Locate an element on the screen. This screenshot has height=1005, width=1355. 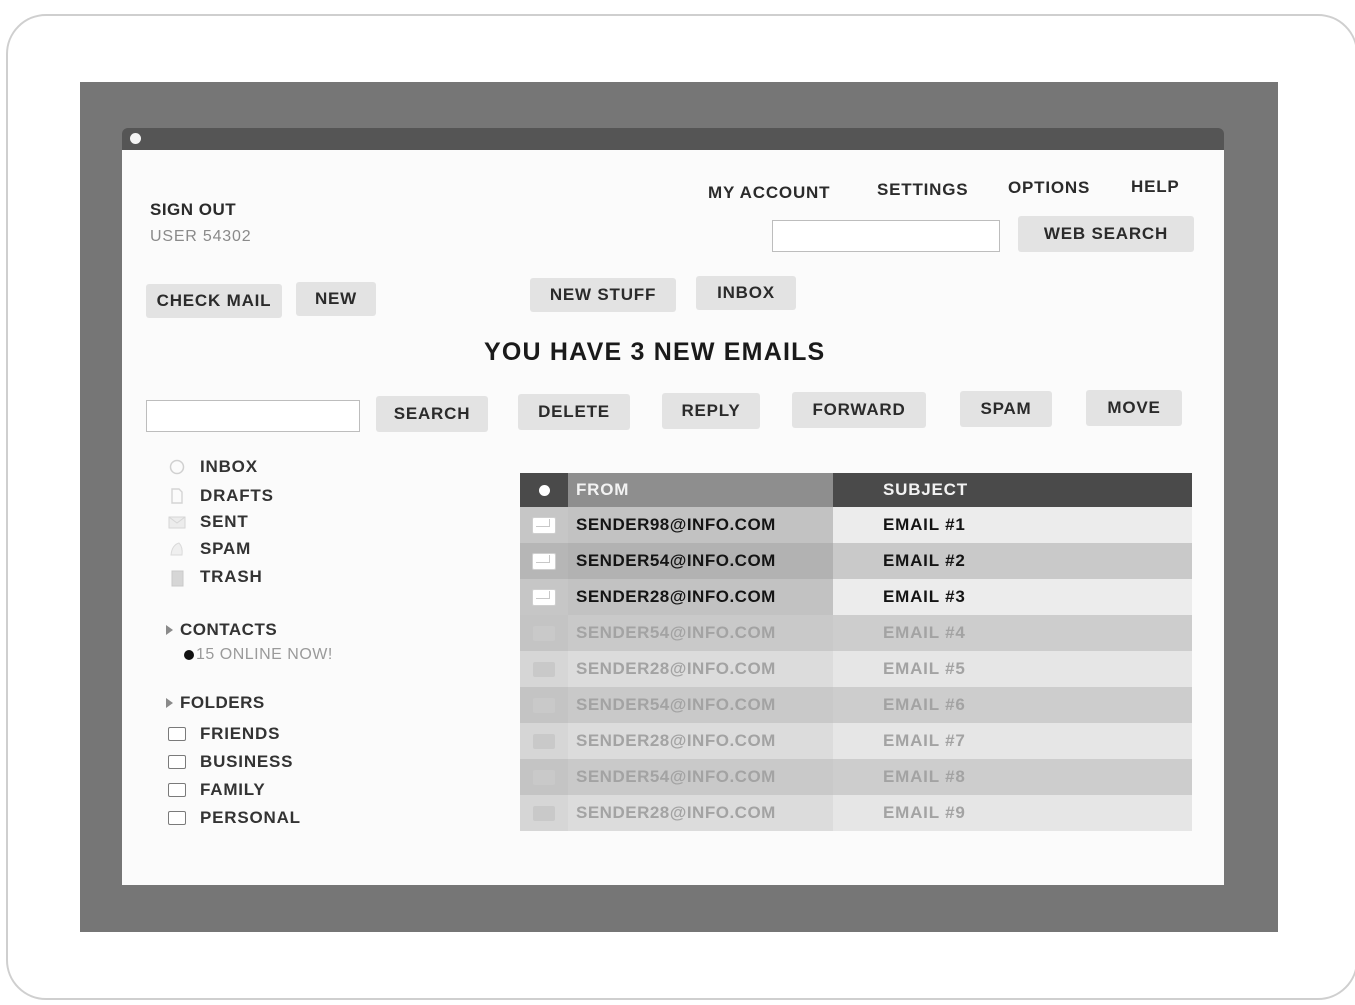
mail-search-input is located at coordinates (253, 416).